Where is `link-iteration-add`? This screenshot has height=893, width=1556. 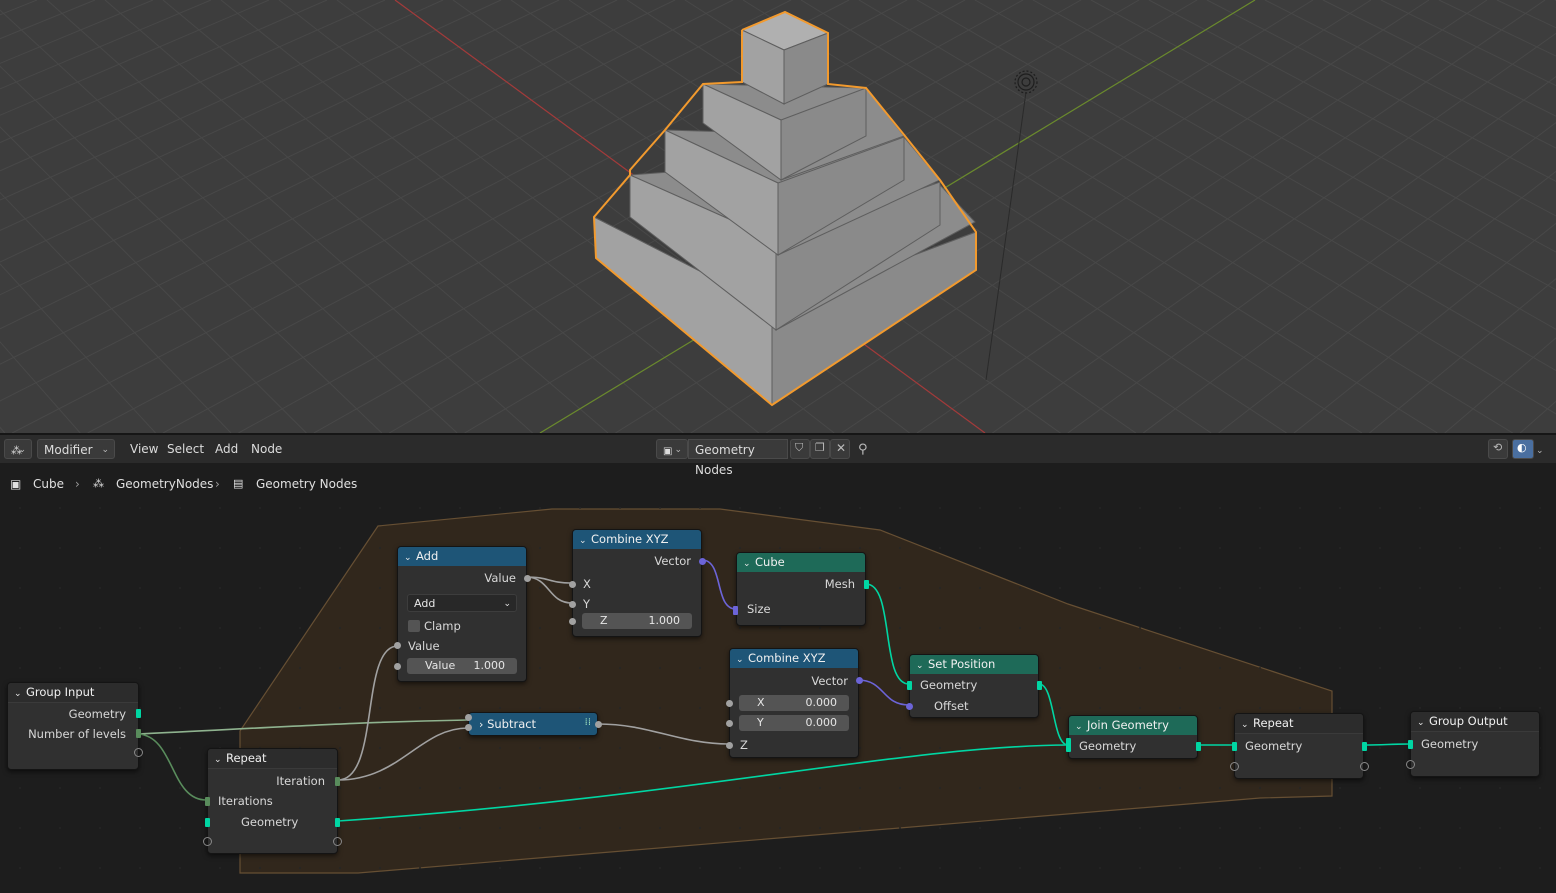 link-iteration-add is located at coordinates (367, 713).